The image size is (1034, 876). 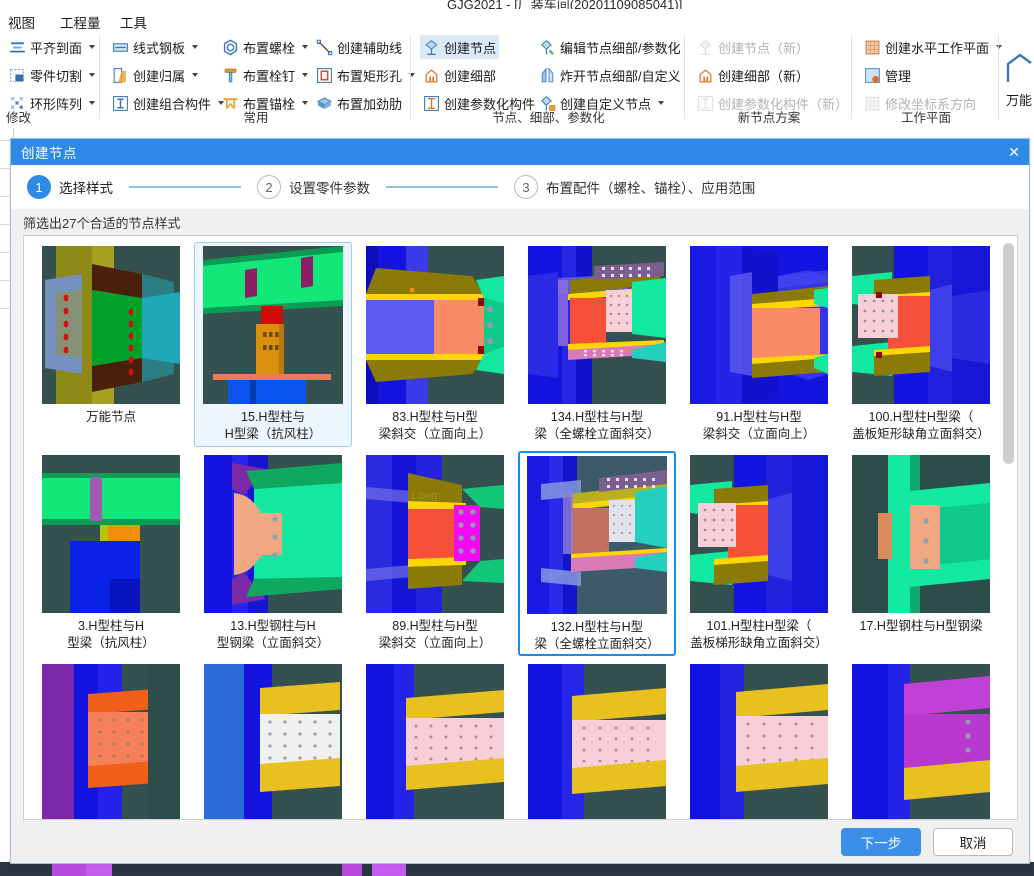 I want to click on style-caption: 134.H型柱与H型 梁（全螺栓立面斜交）, so click(x=597, y=425).